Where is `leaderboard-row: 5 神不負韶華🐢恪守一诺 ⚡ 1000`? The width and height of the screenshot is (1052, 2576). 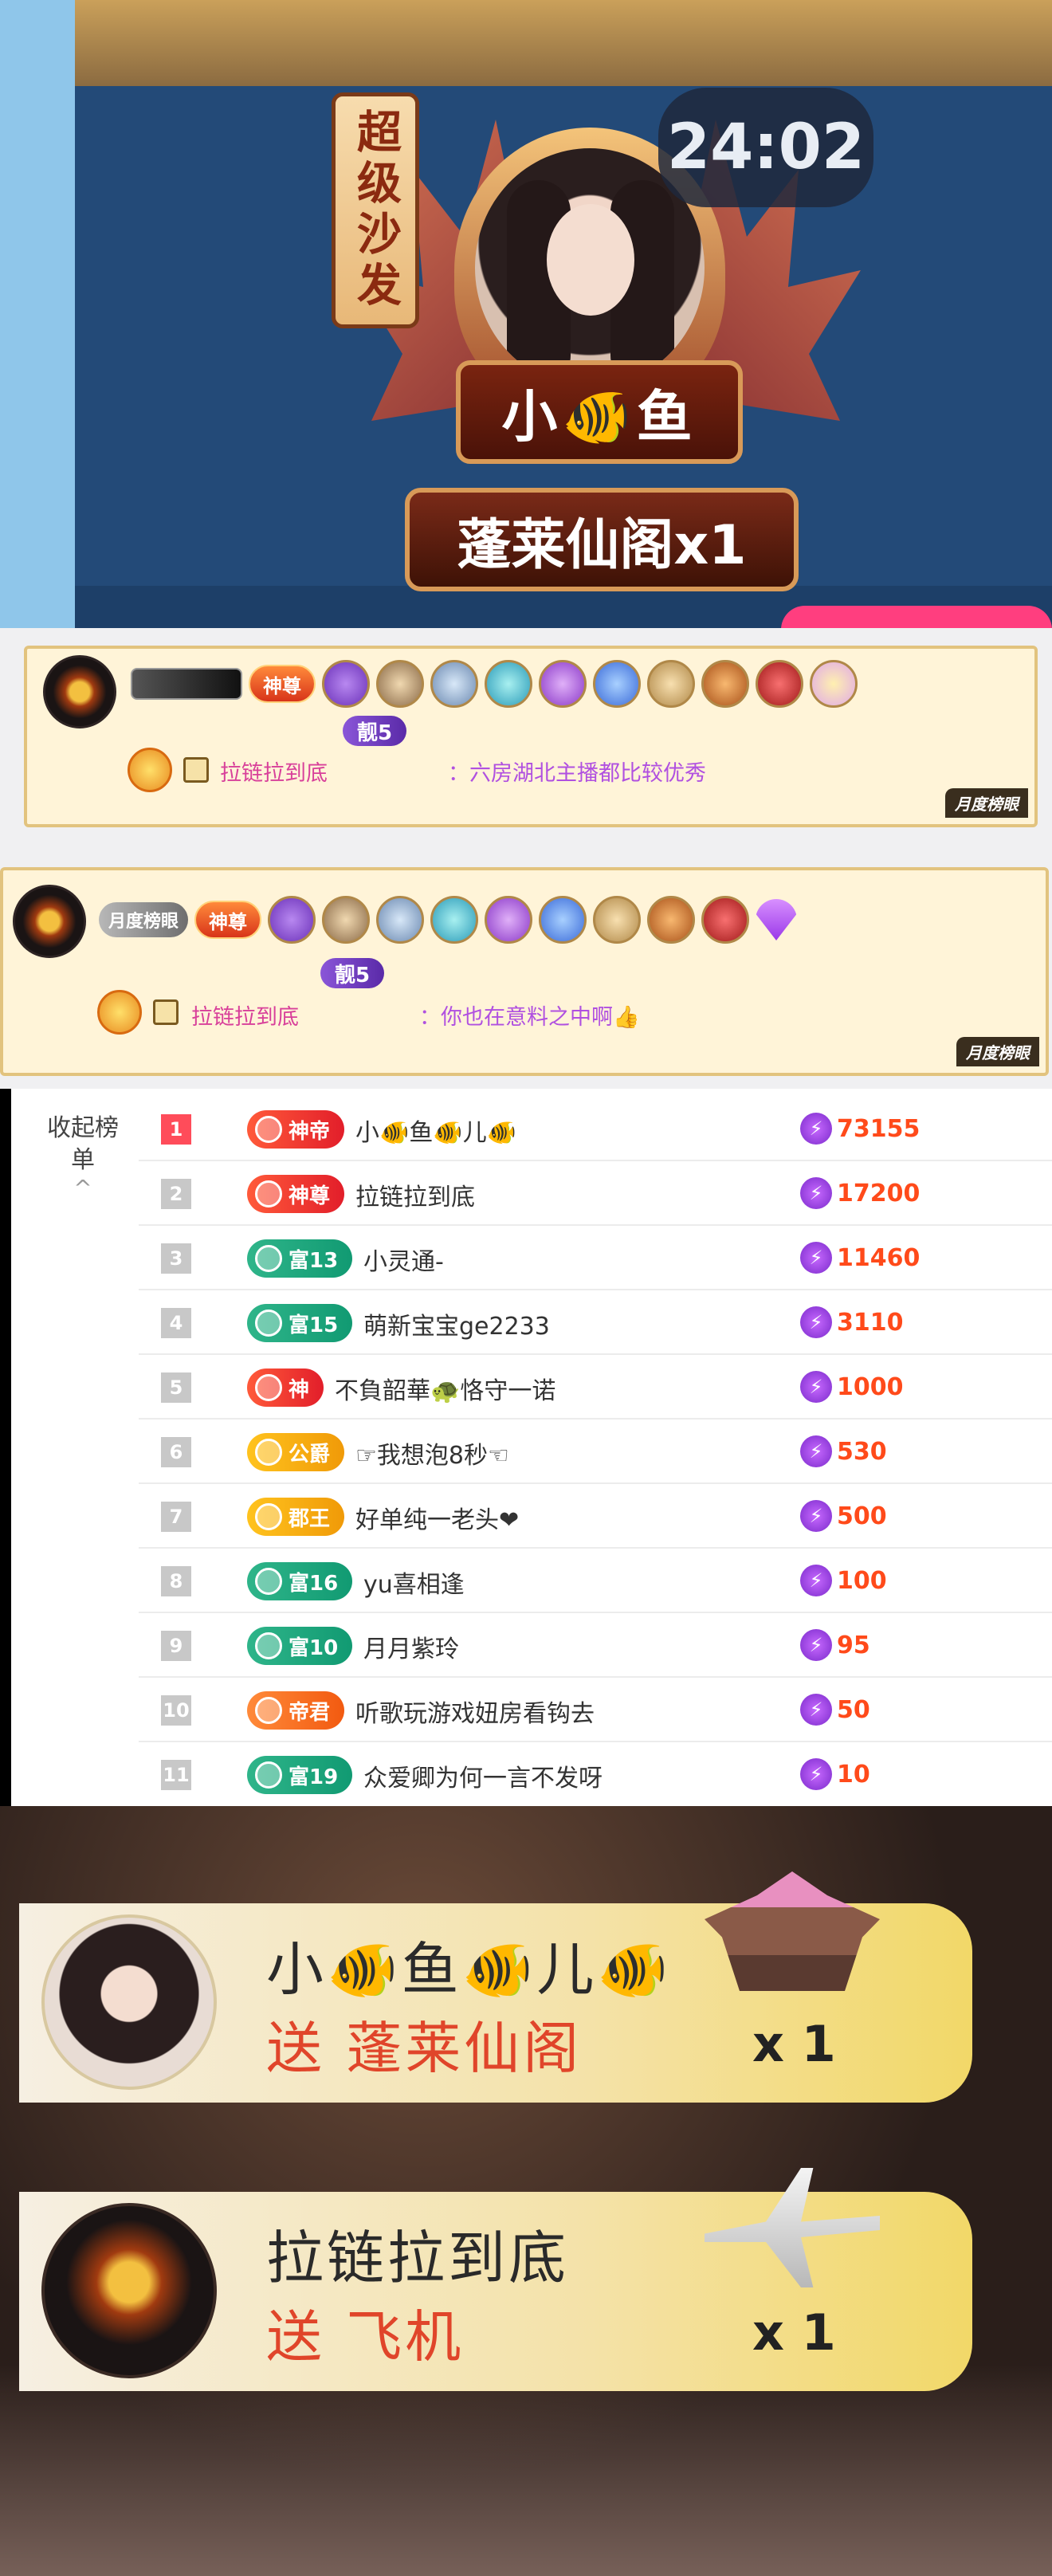
leaderboard-row: 5 神不負韶華🐢恪守一诺 ⚡ 1000 is located at coordinates (595, 1387).